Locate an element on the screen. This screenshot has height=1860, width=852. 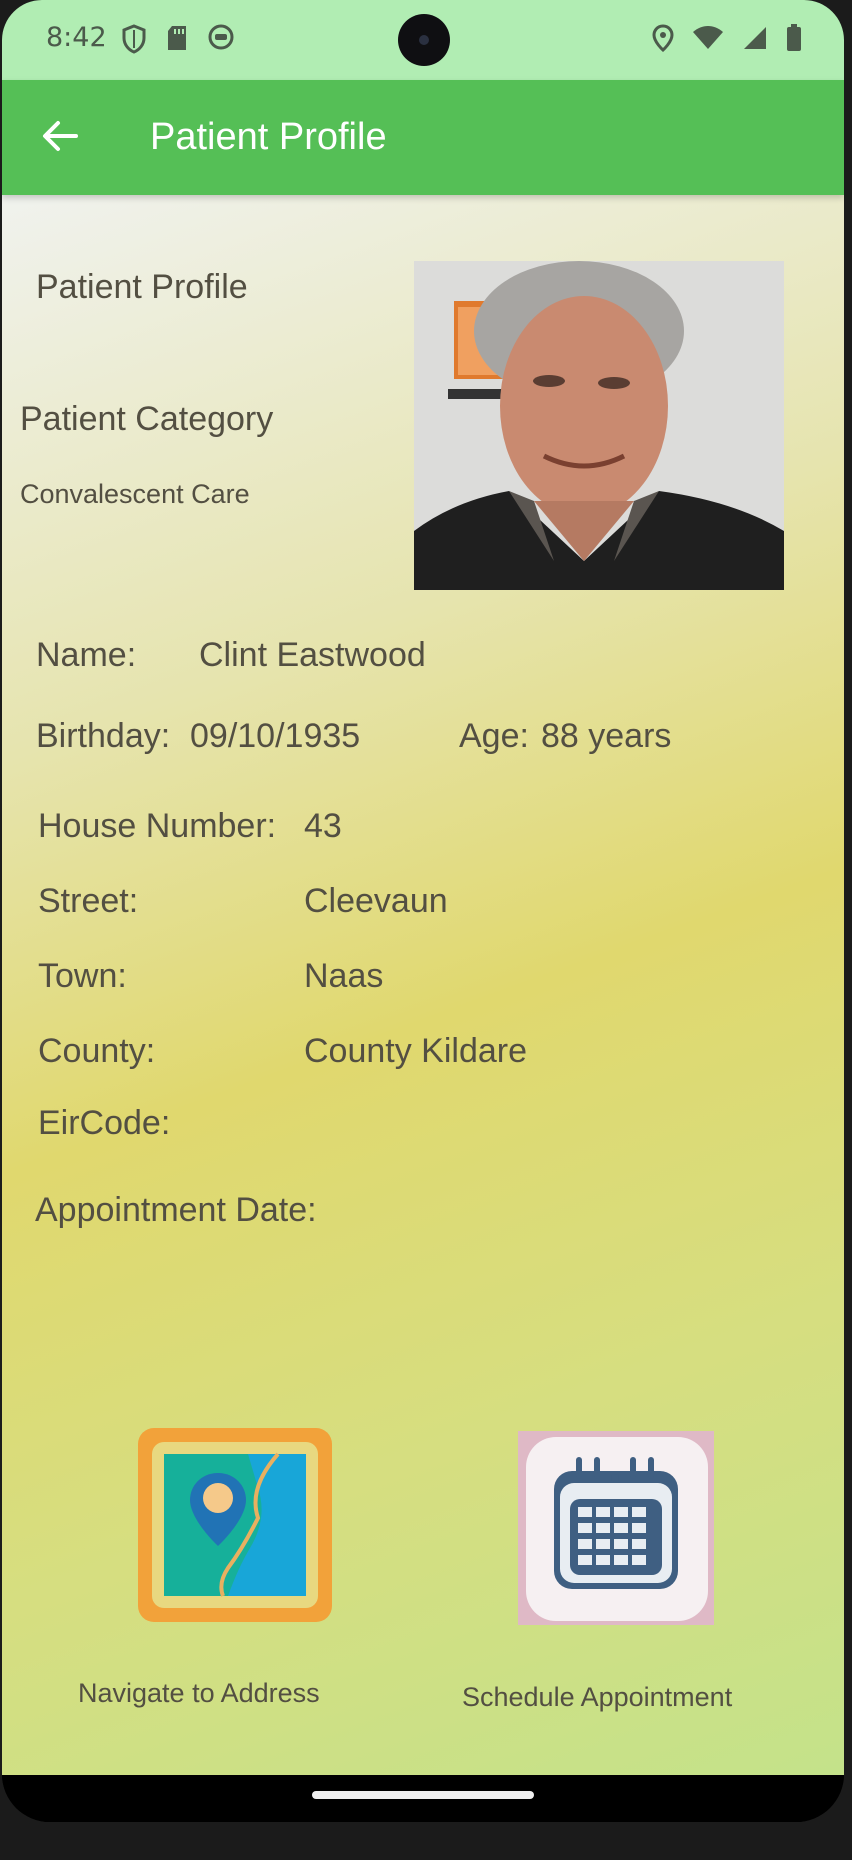
navigate-address-label: Navigate to Address is located at coordinates (199, 1693).